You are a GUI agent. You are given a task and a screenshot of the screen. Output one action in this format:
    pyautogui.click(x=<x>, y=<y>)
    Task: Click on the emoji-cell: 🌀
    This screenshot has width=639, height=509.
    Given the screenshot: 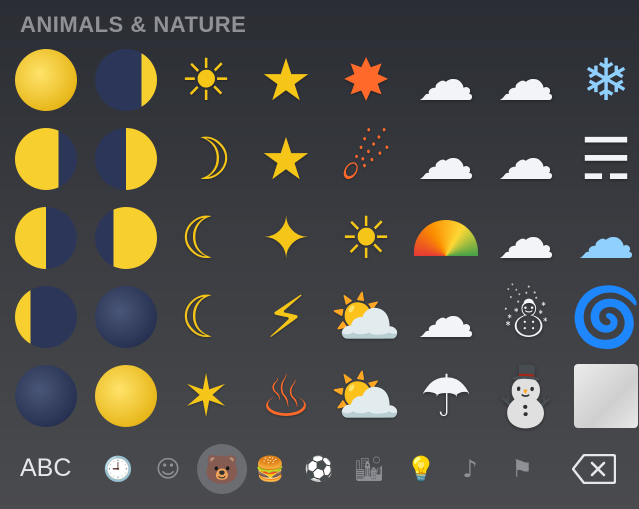 What is the action you would take?
    pyautogui.click(x=602, y=316)
    